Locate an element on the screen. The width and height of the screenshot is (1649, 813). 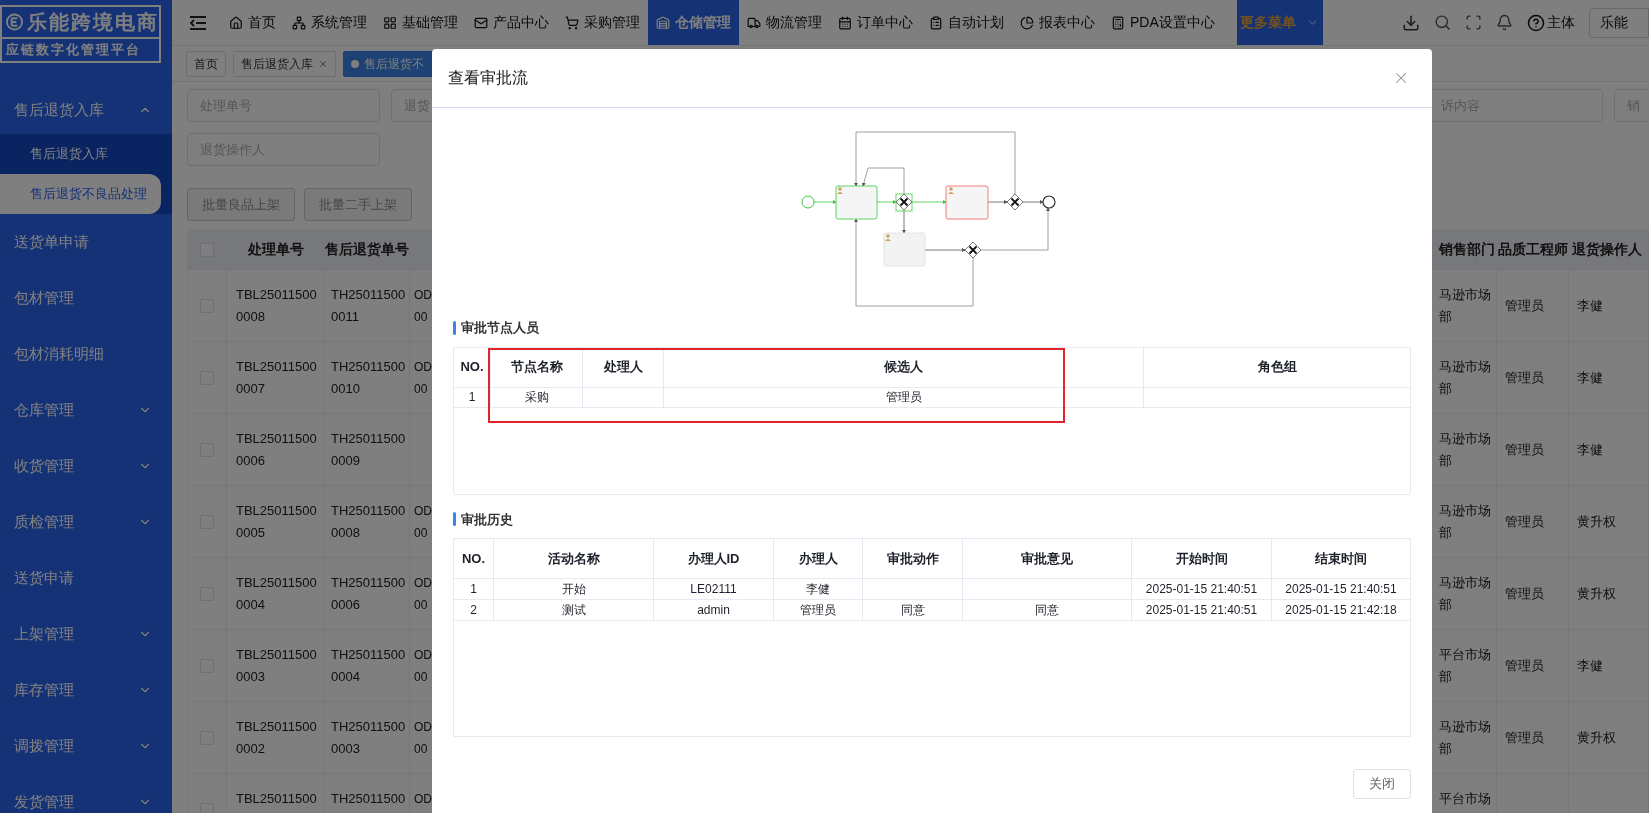
nav-item: 首页 is located at coordinates (252, 22).